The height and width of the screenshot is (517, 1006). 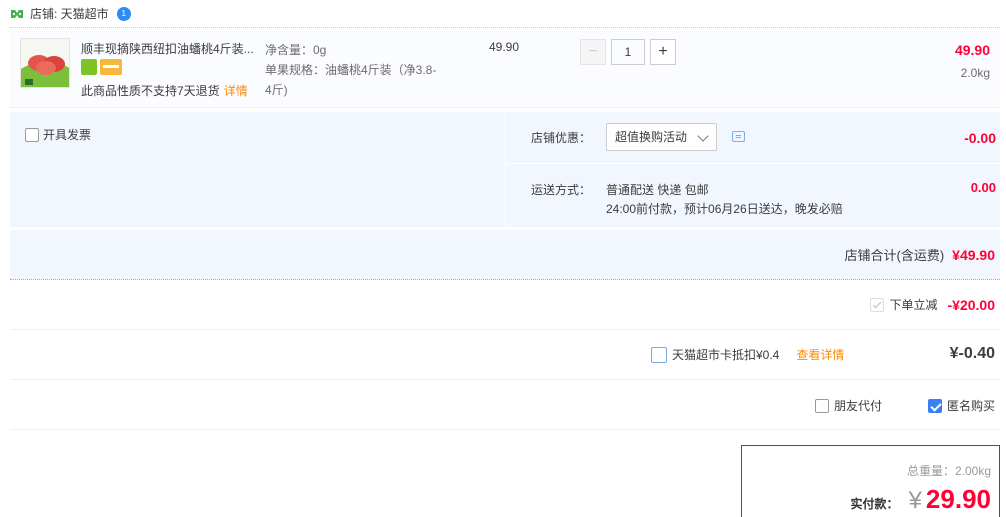 I want to click on item-weight: 2.0kg, so click(x=975, y=73).